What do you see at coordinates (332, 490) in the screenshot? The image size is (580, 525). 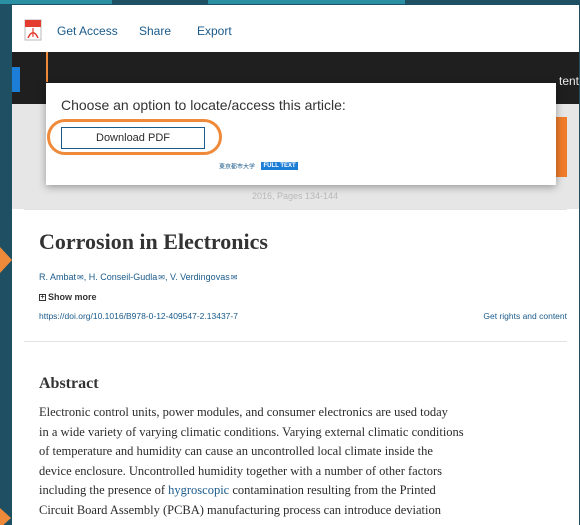 I see `abstract-text: contamination resulting from the Printed` at bounding box center [332, 490].